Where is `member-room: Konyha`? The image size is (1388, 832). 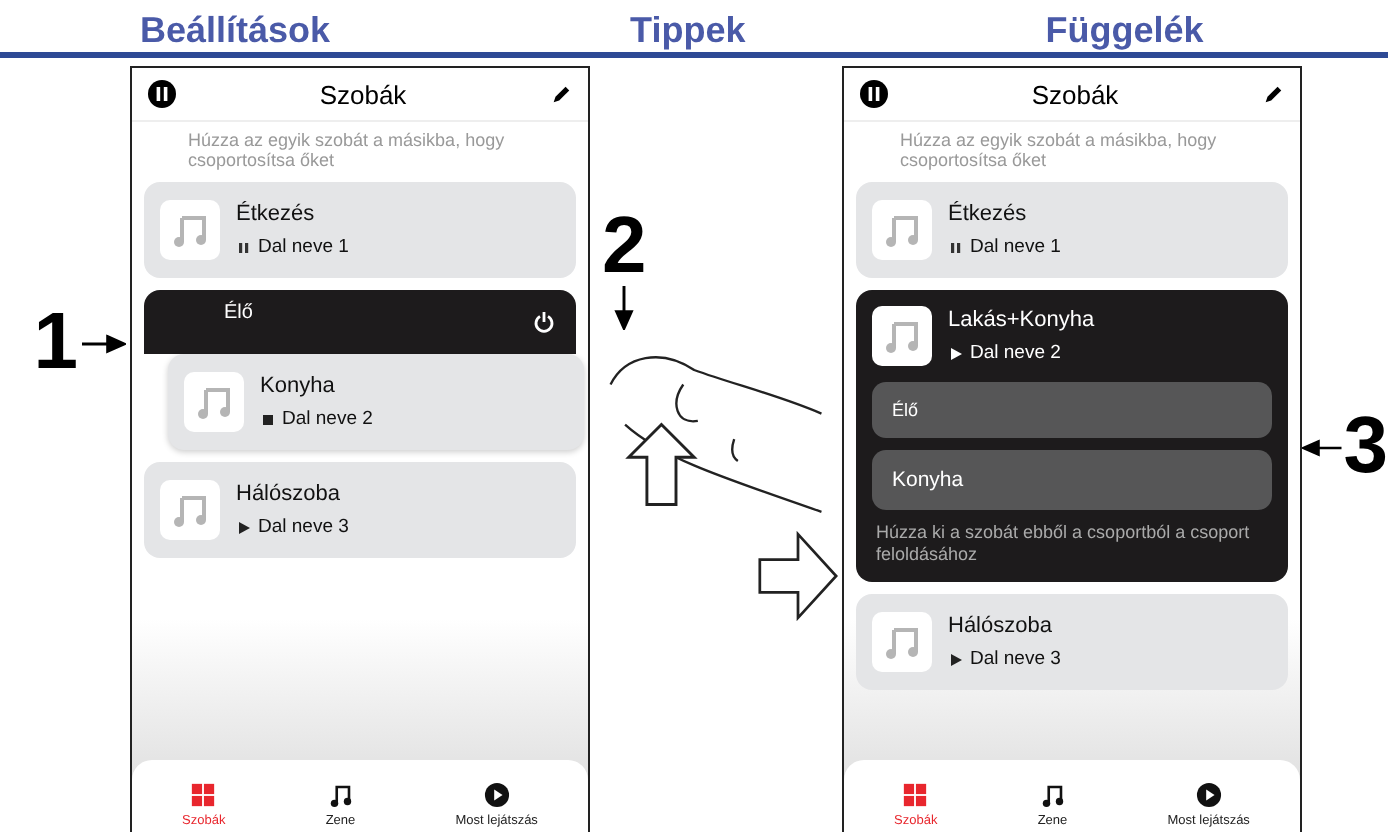 member-room: Konyha is located at coordinates (1072, 480).